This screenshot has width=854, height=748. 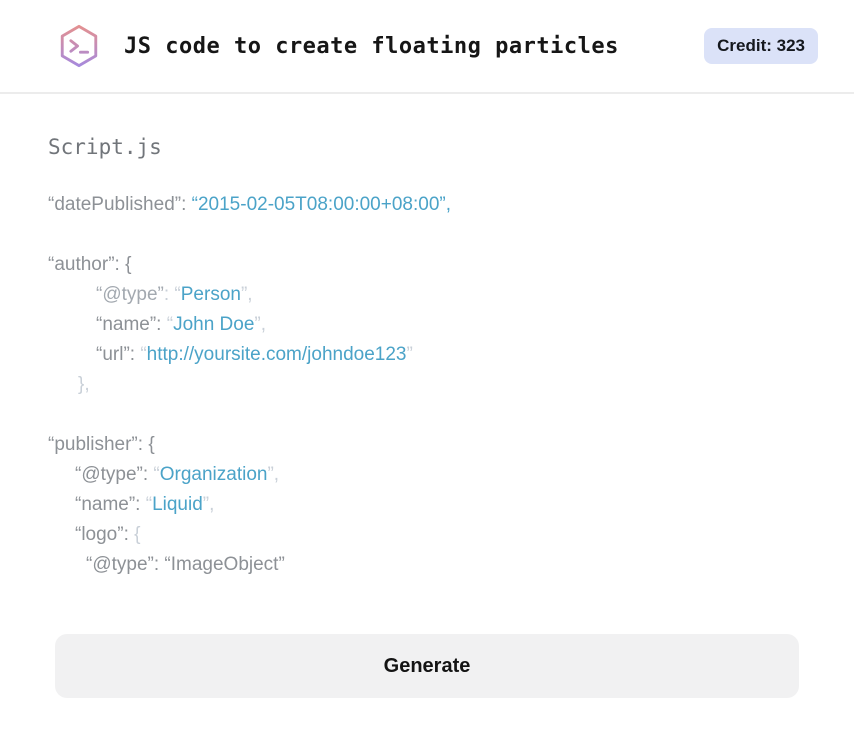 I want to click on code-line: “logo”: {, so click(x=427, y=535).